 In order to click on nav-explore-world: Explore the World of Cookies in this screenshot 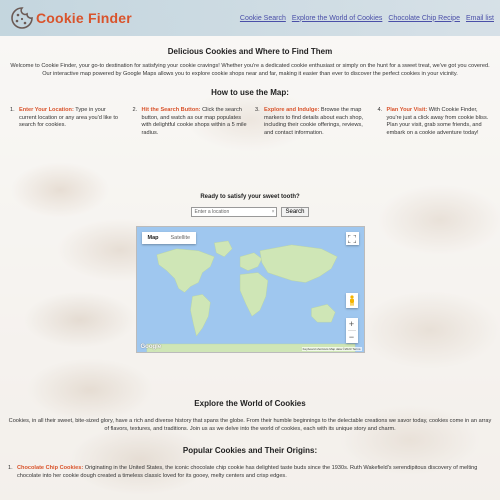, I will do `click(337, 18)`.